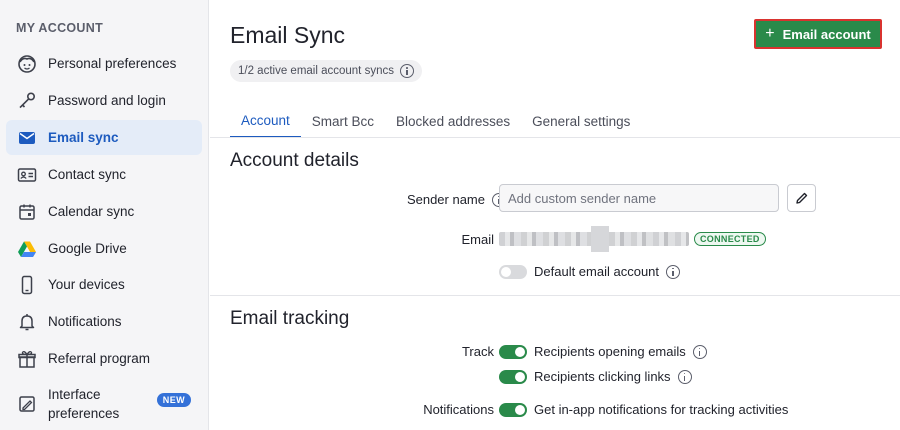 This screenshot has height=430, width=900. What do you see at coordinates (27, 138) in the screenshot?
I see `envelope-icon` at bounding box center [27, 138].